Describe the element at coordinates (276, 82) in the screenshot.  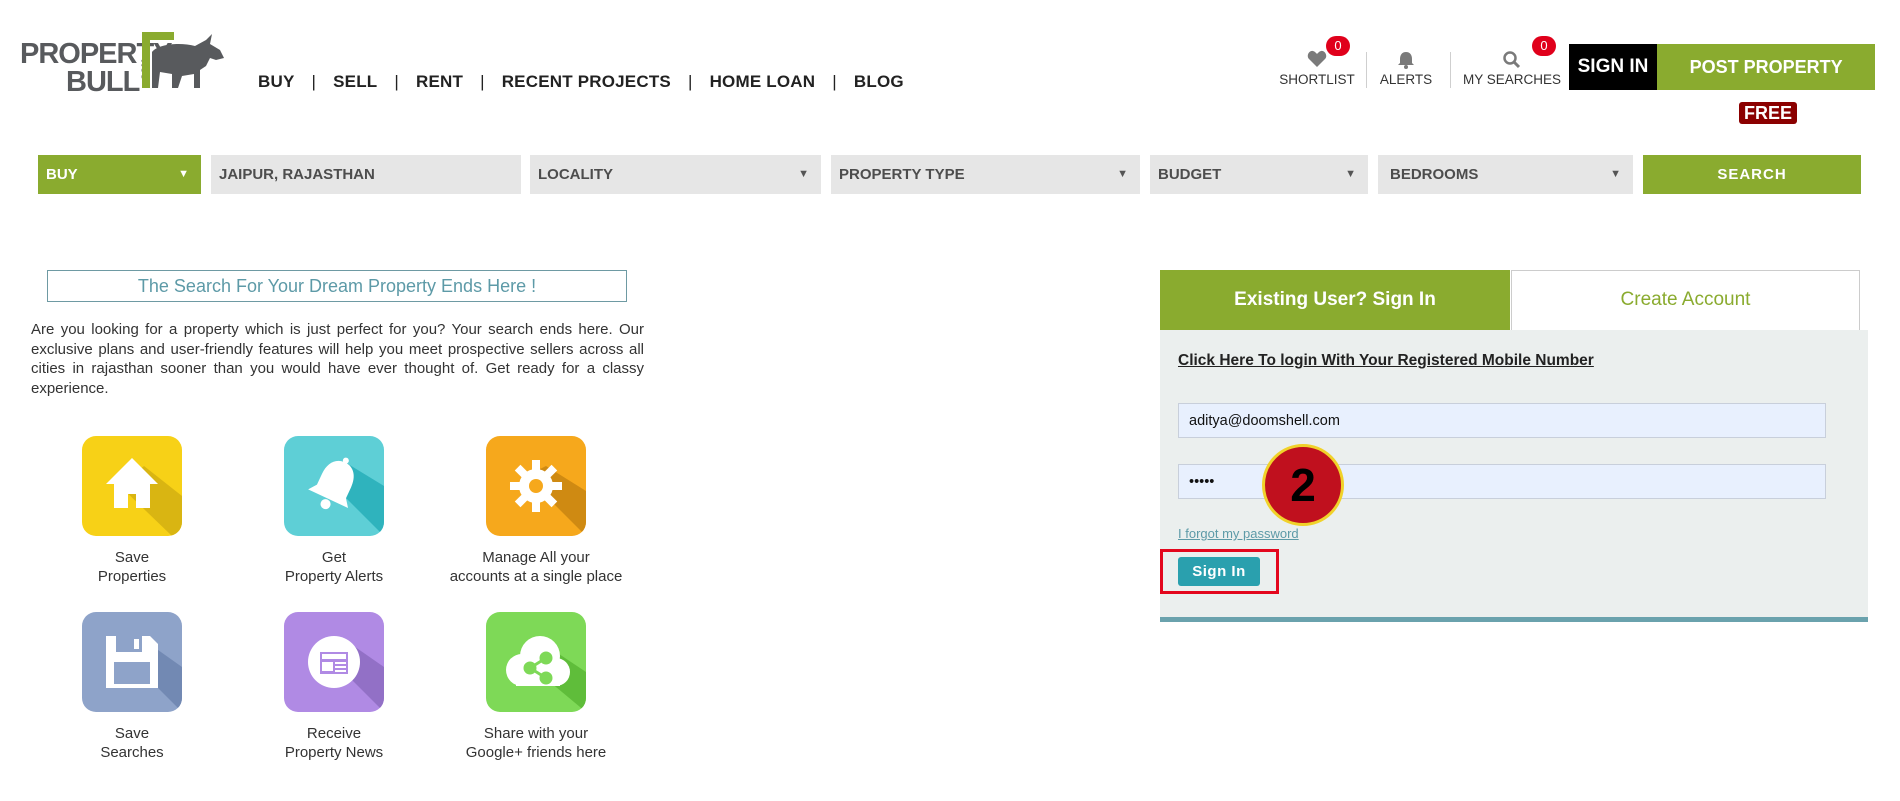
I see `nav-buy: BUY` at that location.